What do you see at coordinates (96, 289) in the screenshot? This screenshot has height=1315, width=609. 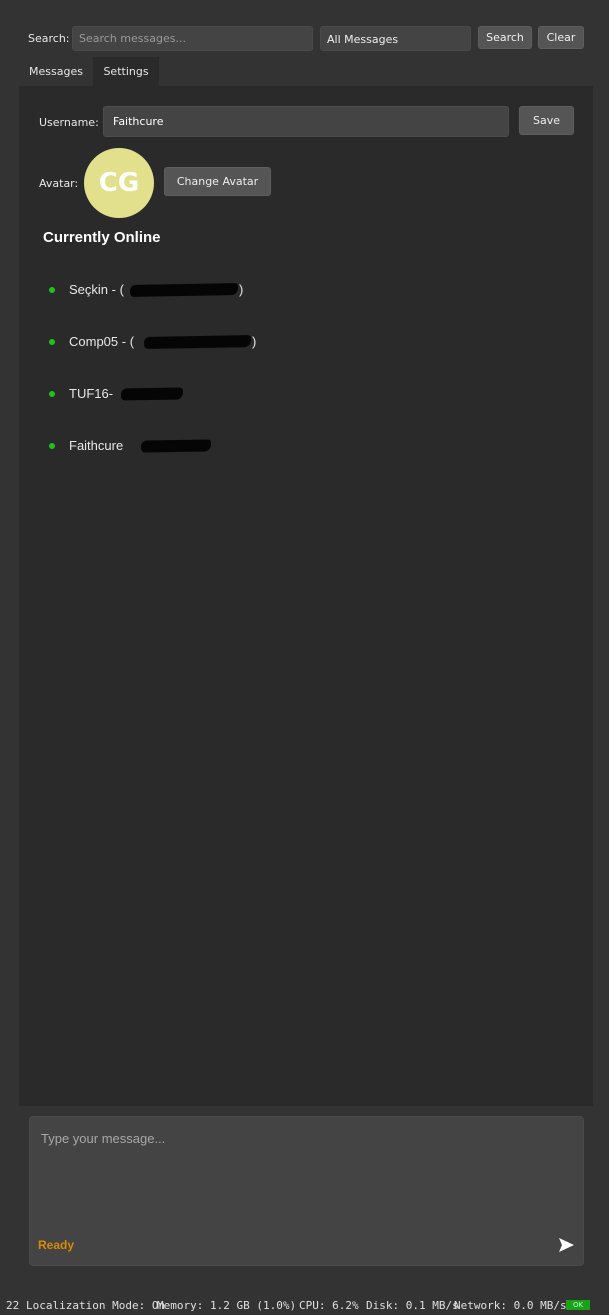 I see `online-user-name: Seçkin - (` at bounding box center [96, 289].